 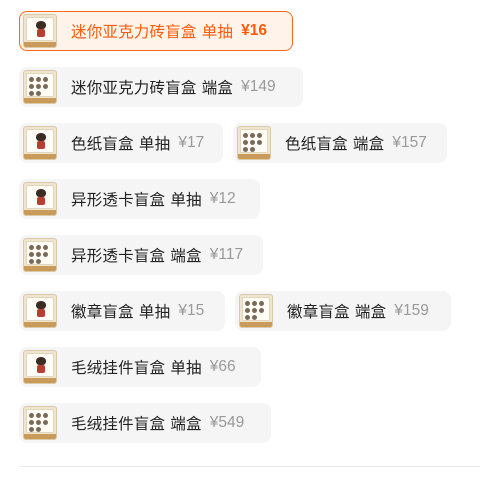 I want to click on option-mini-acrylic-single: 迷你亚克力砖盲盒 单抽 ¥16, so click(x=156, y=31).